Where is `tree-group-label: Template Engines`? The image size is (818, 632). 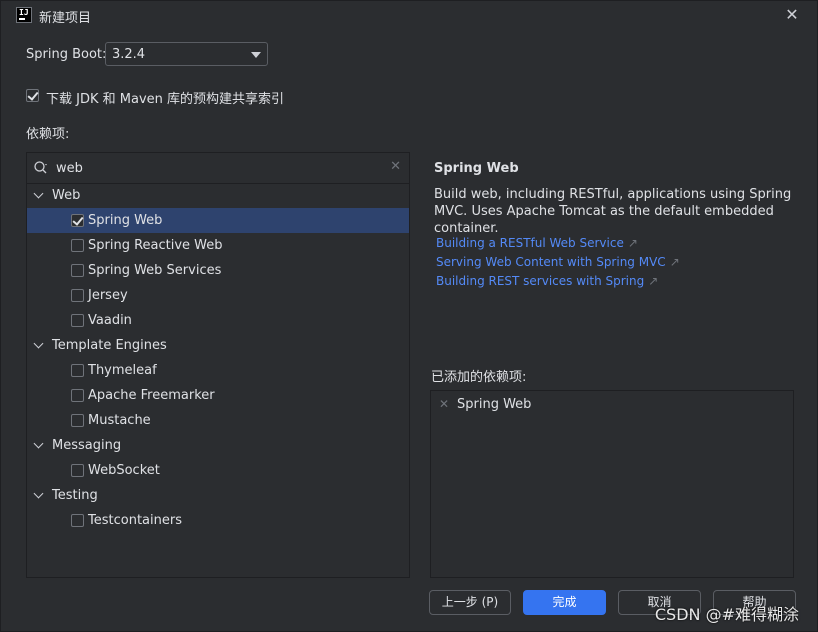
tree-group-label: Template Engines is located at coordinates (109, 345).